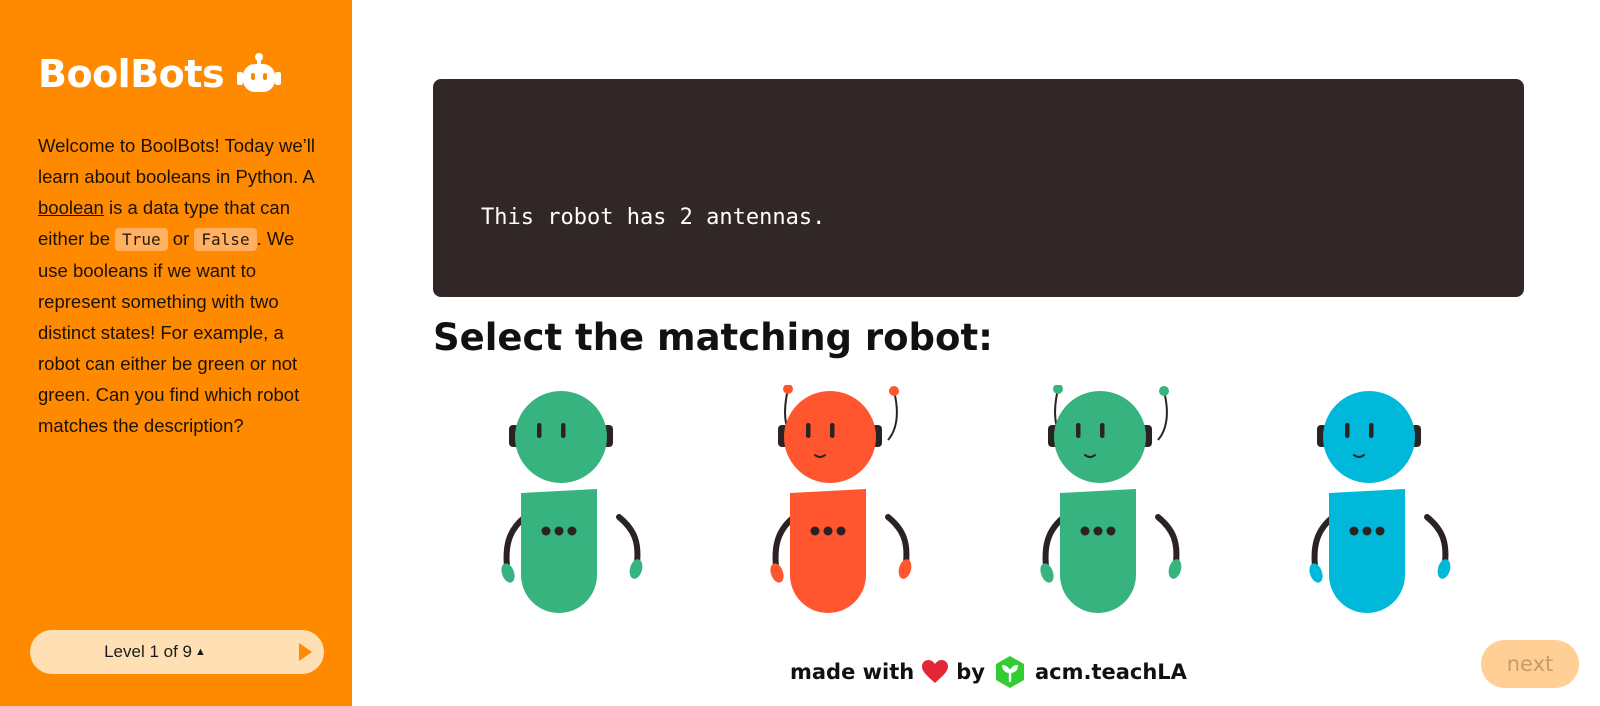 This screenshot has height=706, width=1600. Describe the element at coordinates (141, 239) in the screenshot. I see `code-true: True` at that location.